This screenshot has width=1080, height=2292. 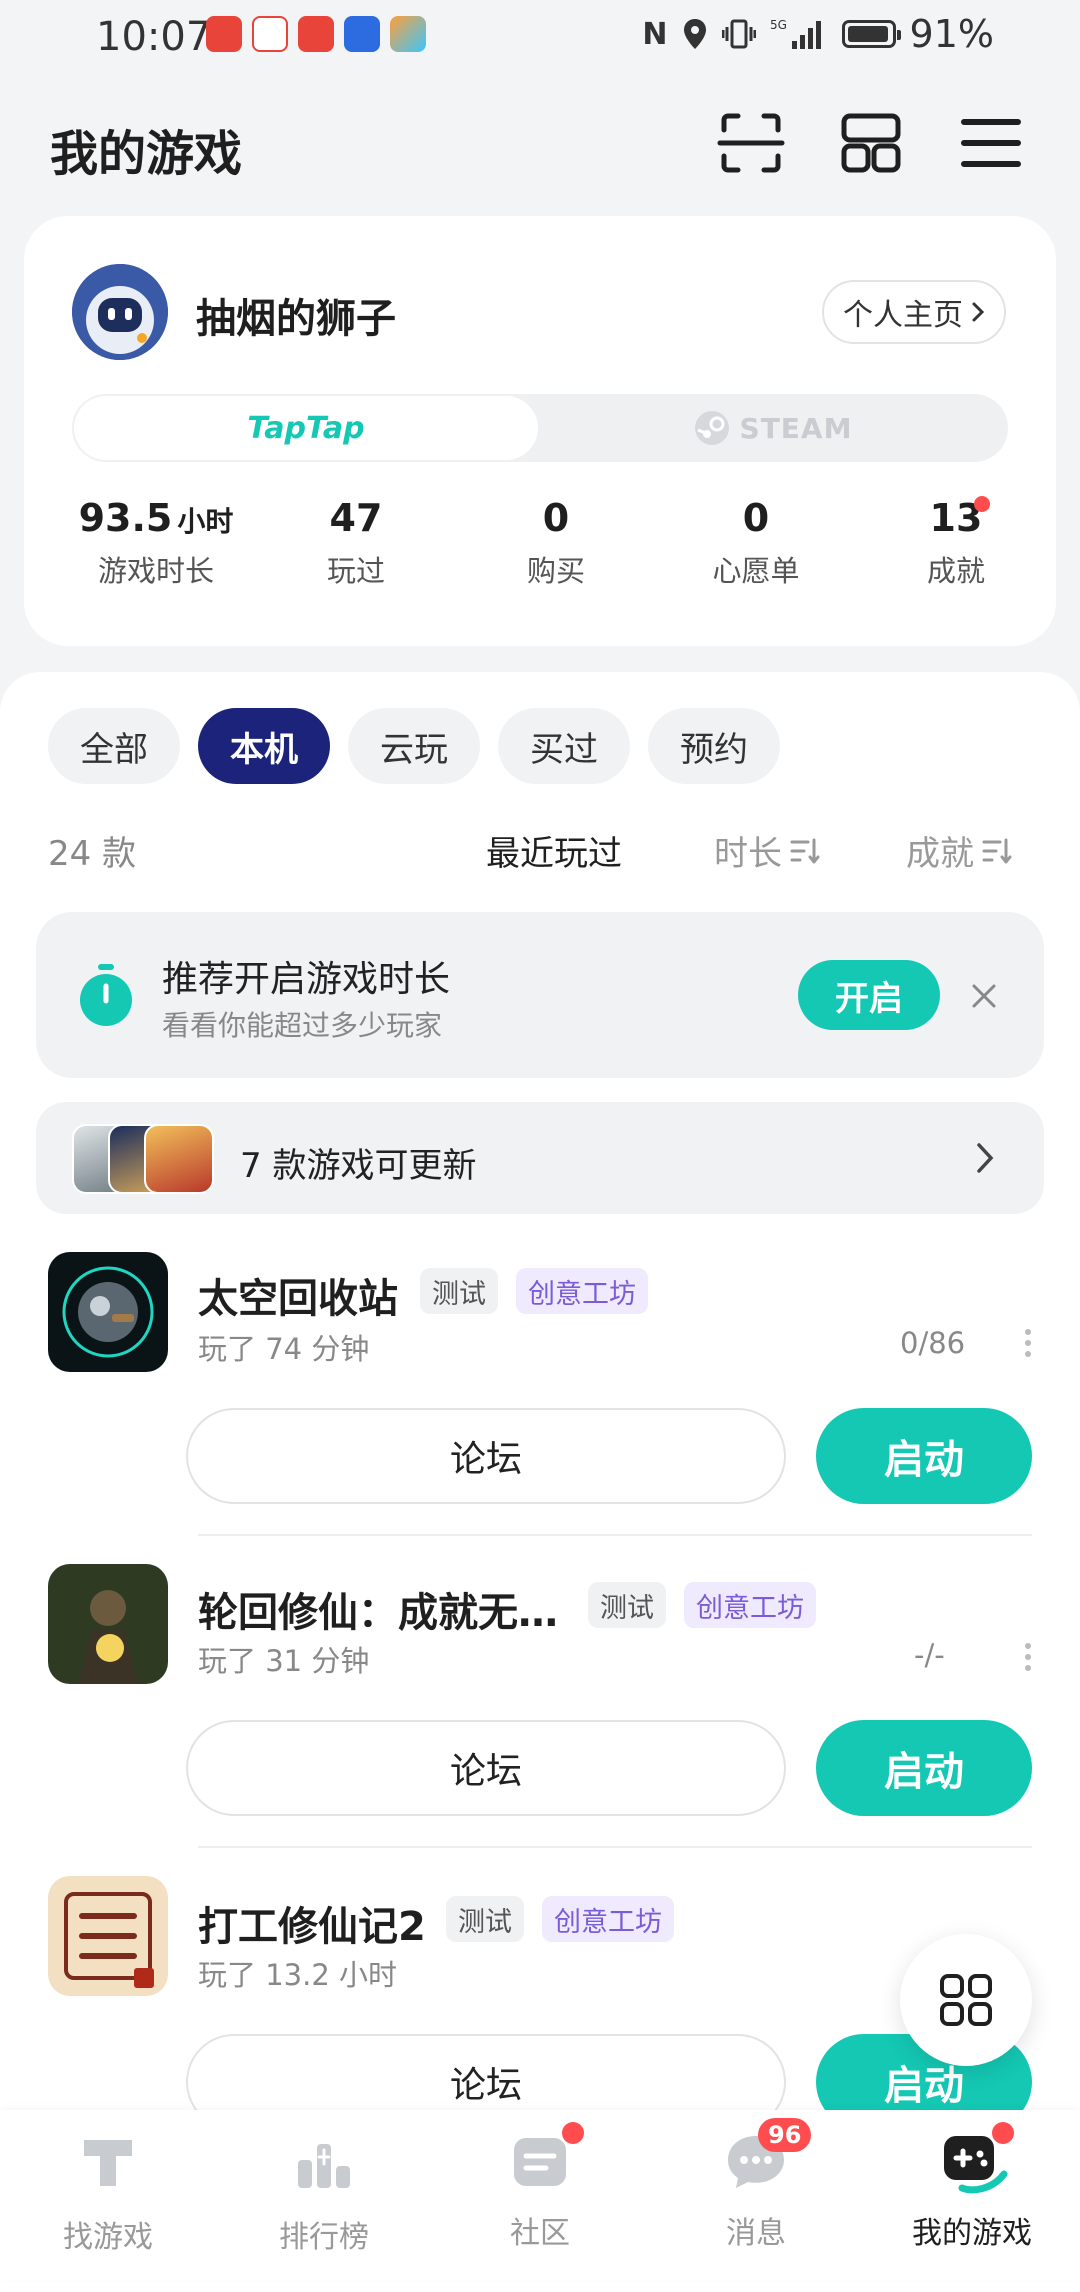 I want to click on game-icon-work-cultivation, so click(x=108, y=1936).